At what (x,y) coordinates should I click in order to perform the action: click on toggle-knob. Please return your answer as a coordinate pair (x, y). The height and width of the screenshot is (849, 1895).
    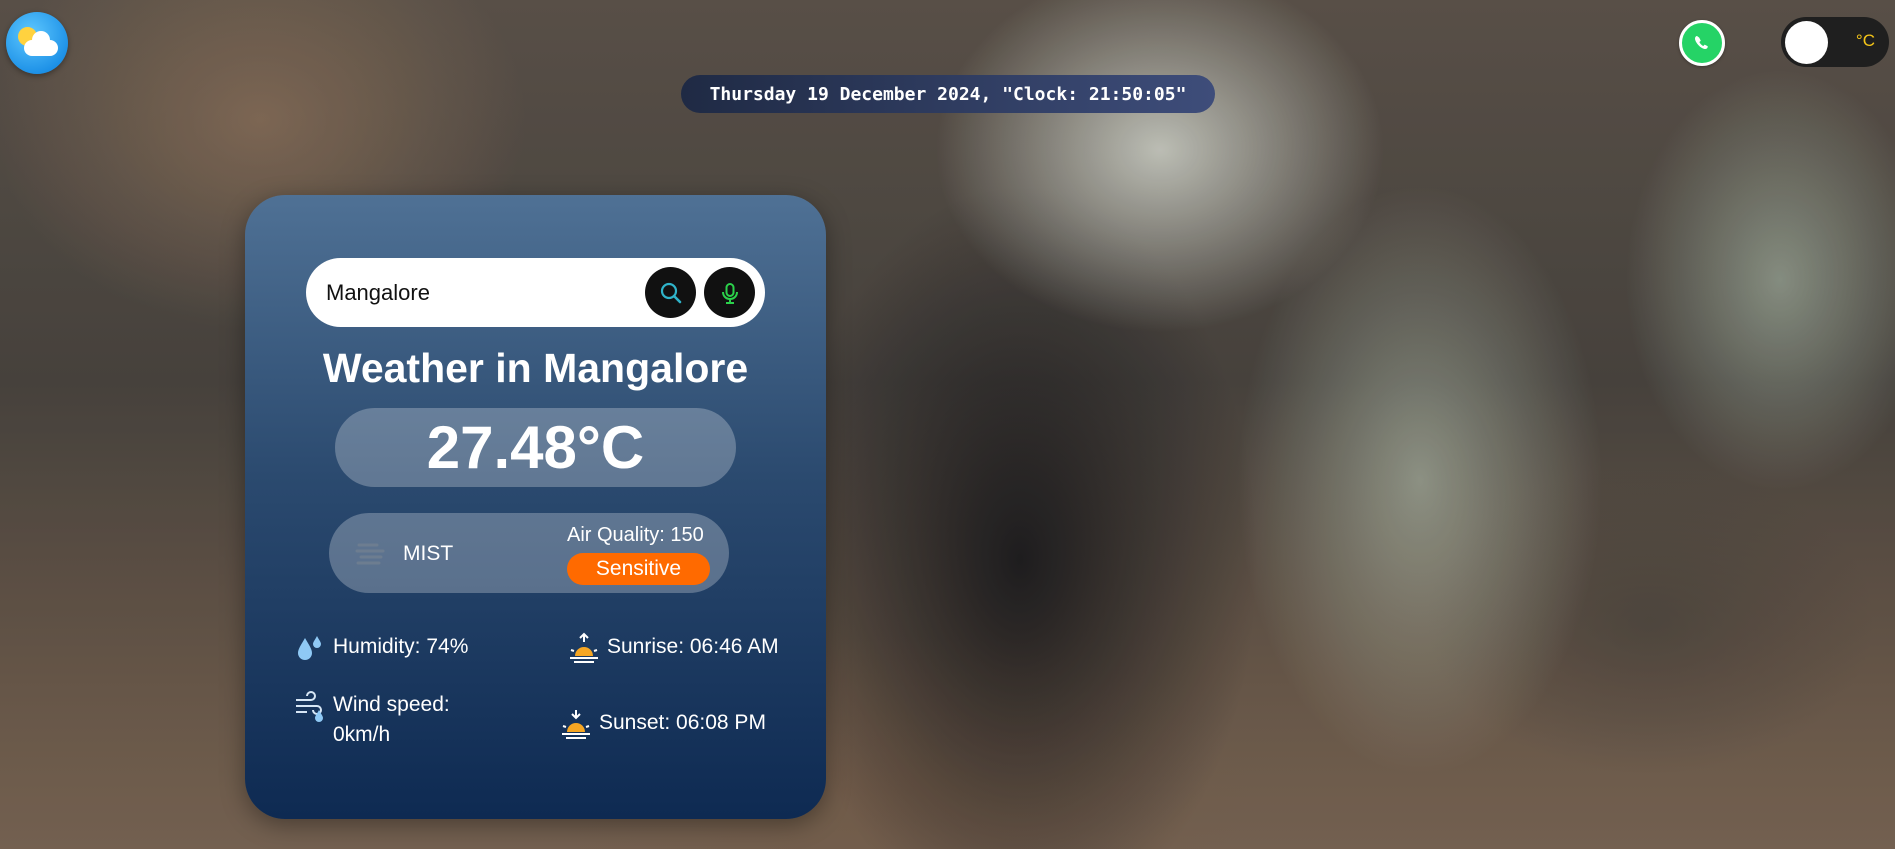
    Looking at the image, I should click on (1806, 42).